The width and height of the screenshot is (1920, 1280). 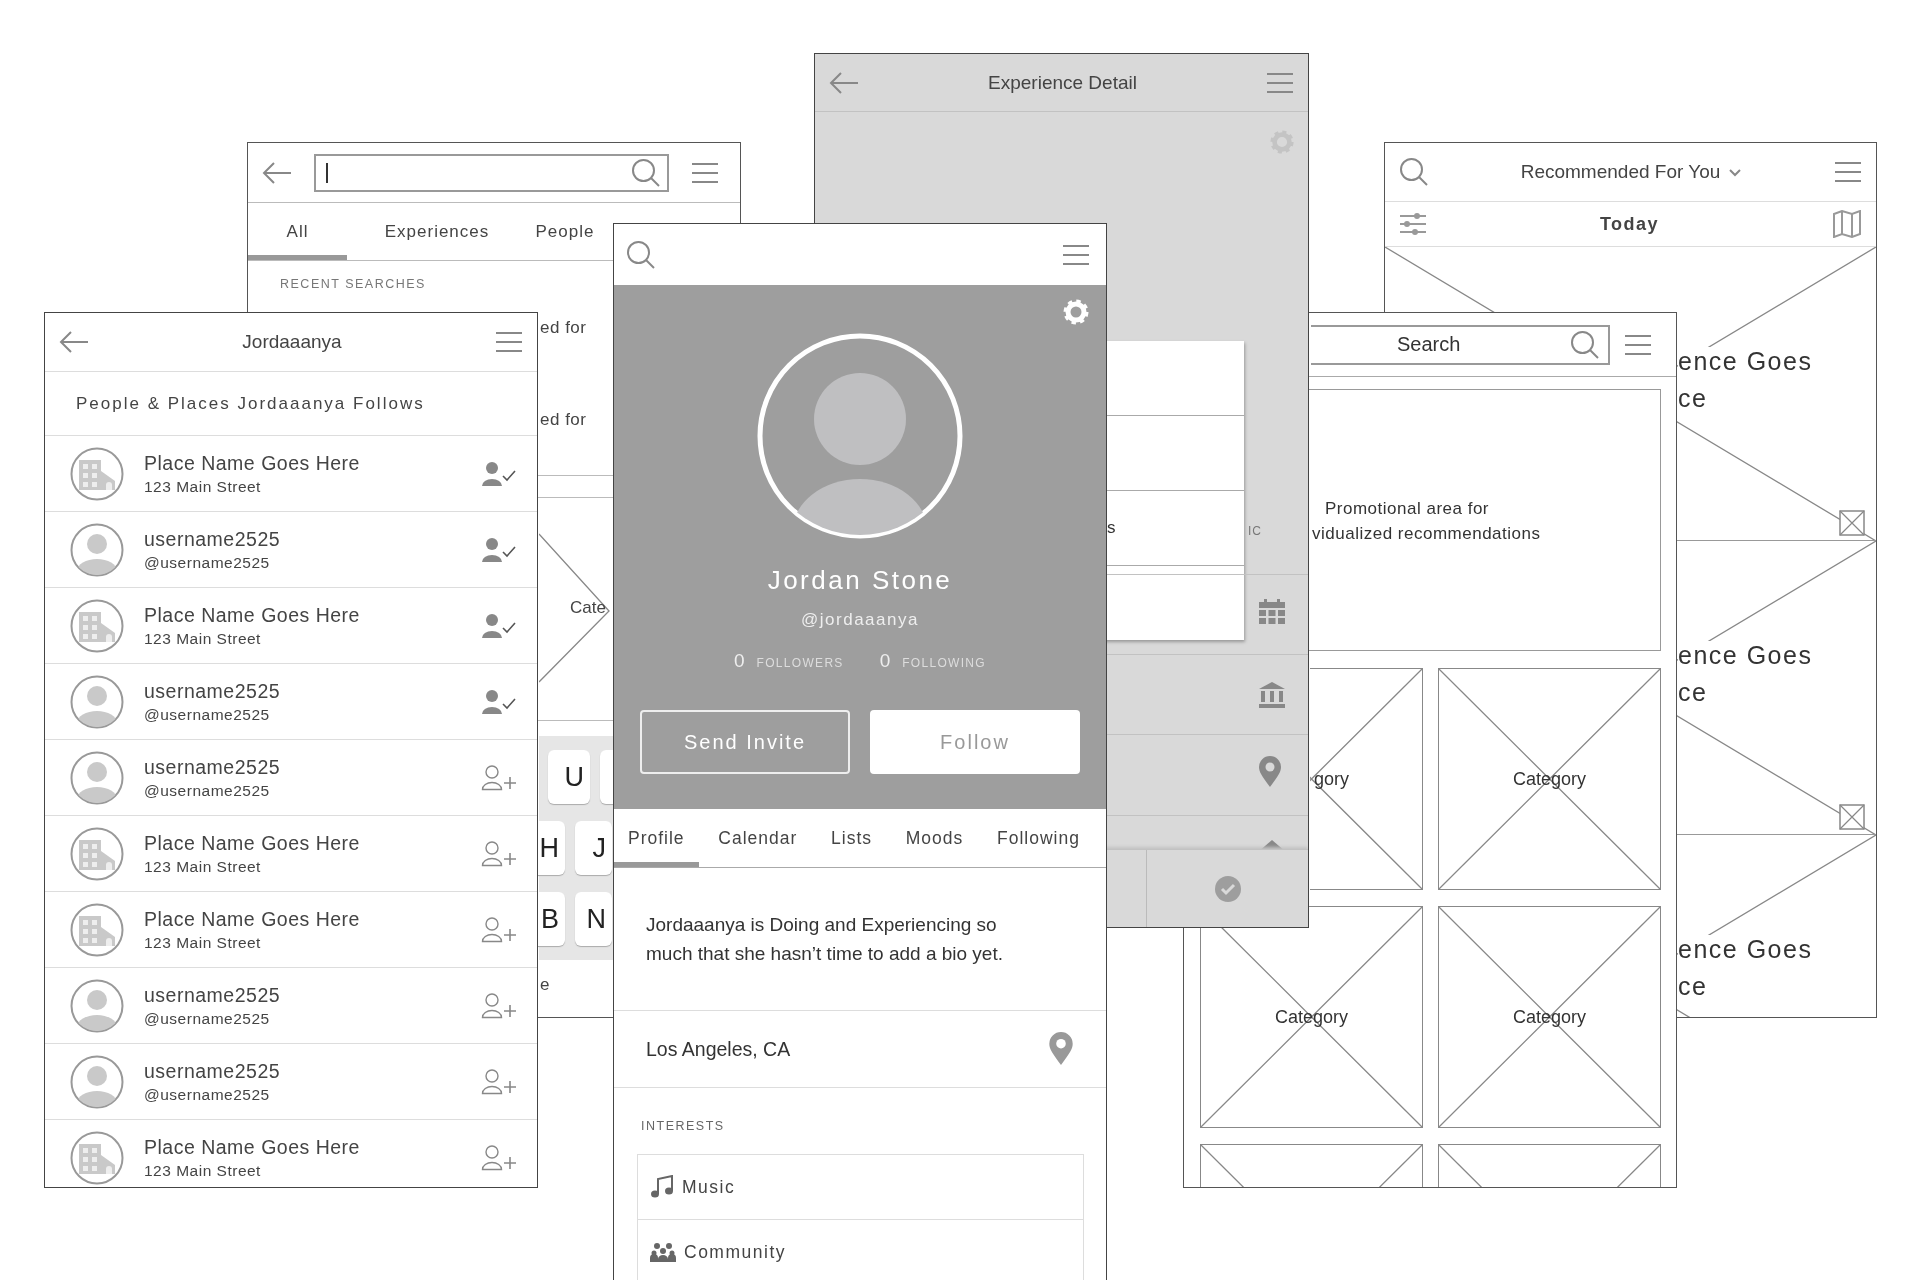 What do you see at coordinates (860, 620) in the screenshot?
I see `profile-handle: @jordaaanya` at bounding box center [860, 620].